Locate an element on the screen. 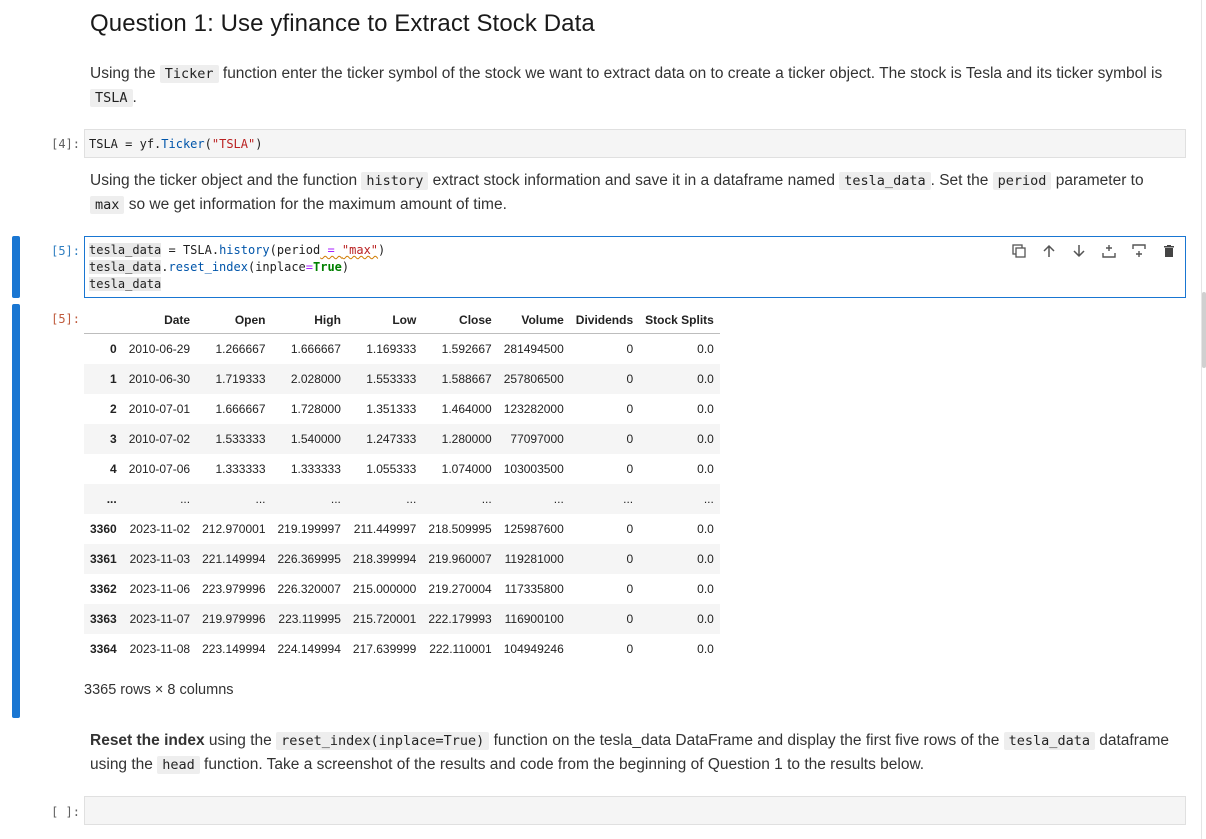 The image size is (1206, 839). move-down-icon is located at coordinates (1079, 251).